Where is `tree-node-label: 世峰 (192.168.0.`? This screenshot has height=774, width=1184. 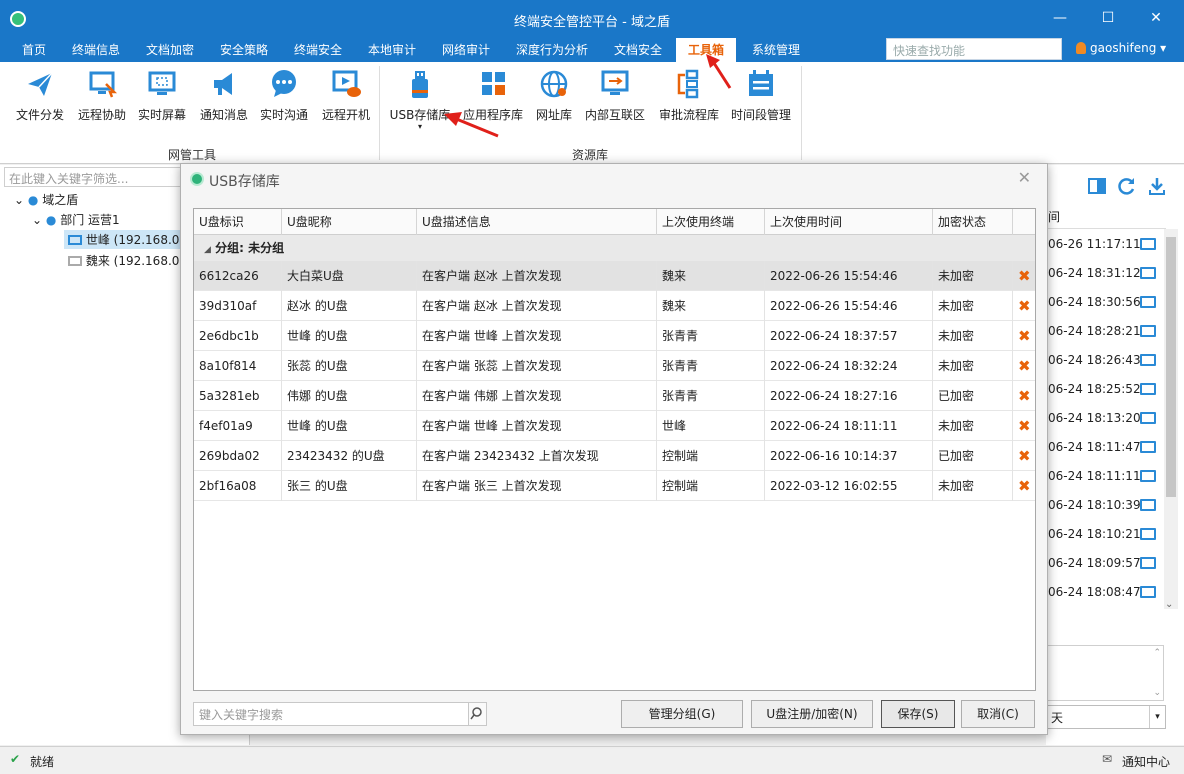 tree-node-label: 世峰 (192.168.0. is located at coordinates (134, 240).